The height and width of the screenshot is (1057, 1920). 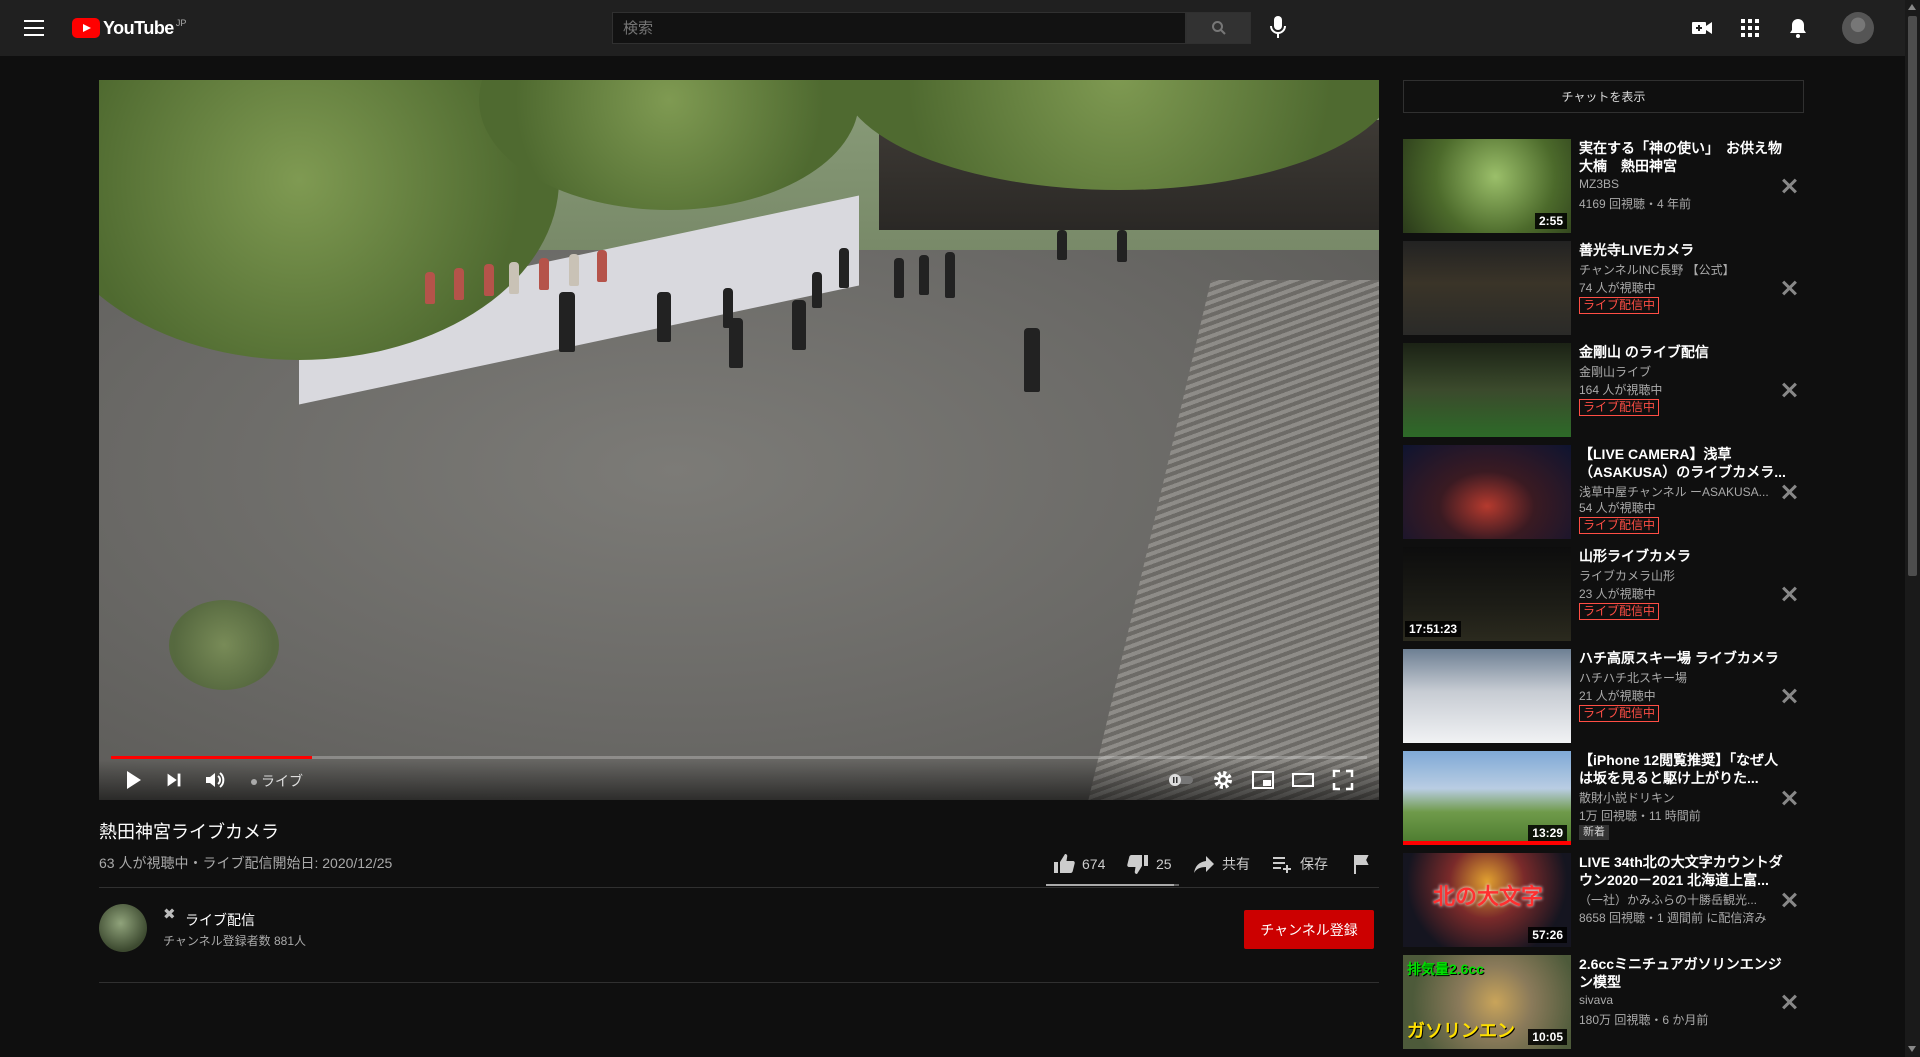 I want to click on like-dislike-ratio-bar, so click(x=1112, y=885).